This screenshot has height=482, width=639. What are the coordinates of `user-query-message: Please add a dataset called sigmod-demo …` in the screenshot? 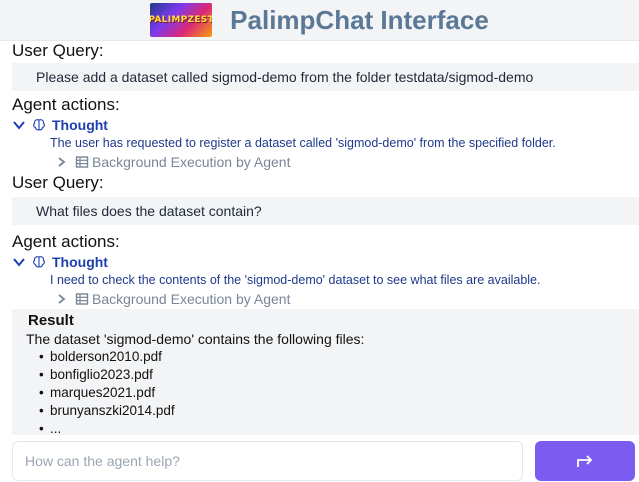 It's located at (325, 77).